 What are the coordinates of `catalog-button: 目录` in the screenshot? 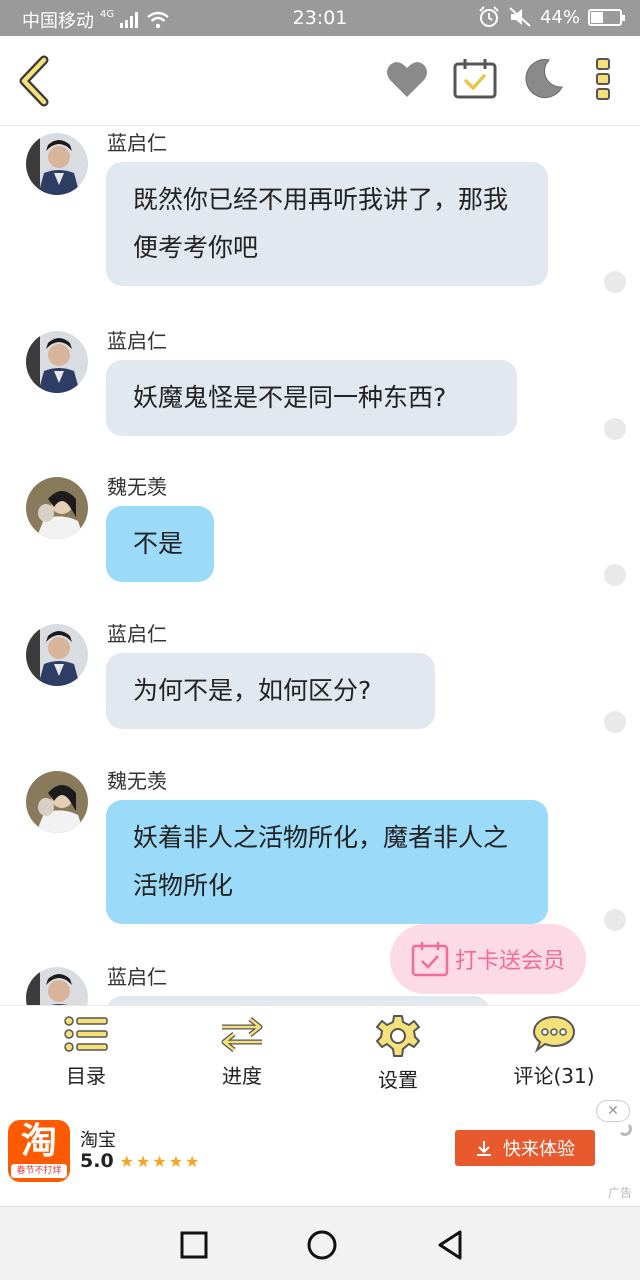 It's located at (86, 1051).